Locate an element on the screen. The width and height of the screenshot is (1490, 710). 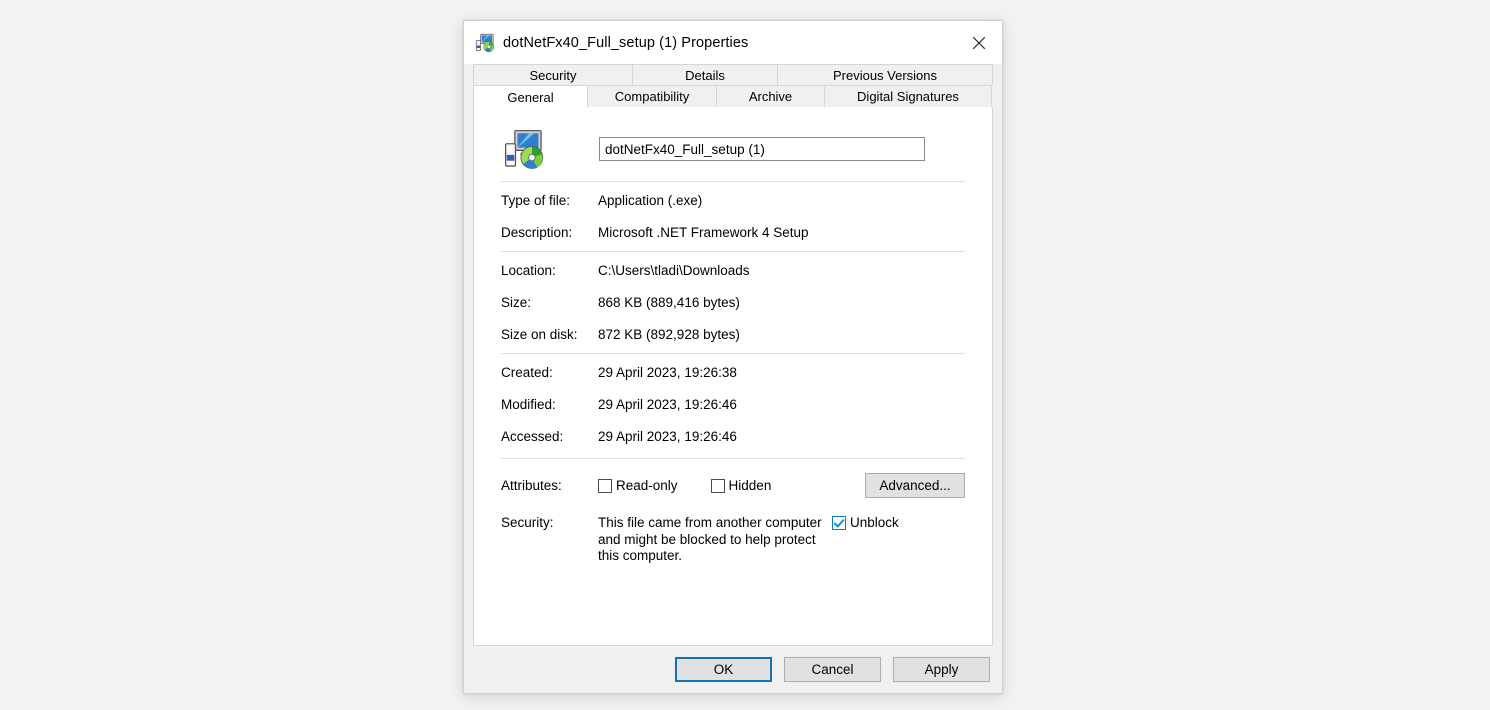
label-accessed: Accessed: is located at coordinates (532, 436).